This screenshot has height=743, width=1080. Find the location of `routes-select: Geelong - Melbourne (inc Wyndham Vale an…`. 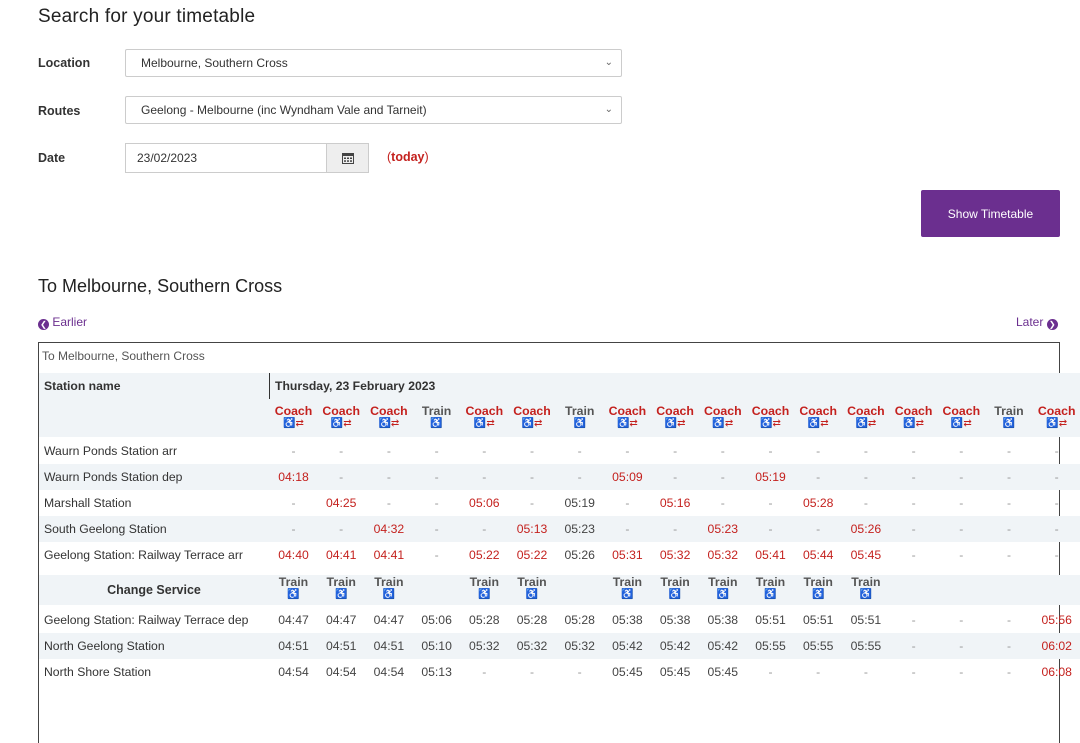

routes-select: Geelong - Melbourne (inc Wyndham Vale an… is located at coordinates (373, 110).